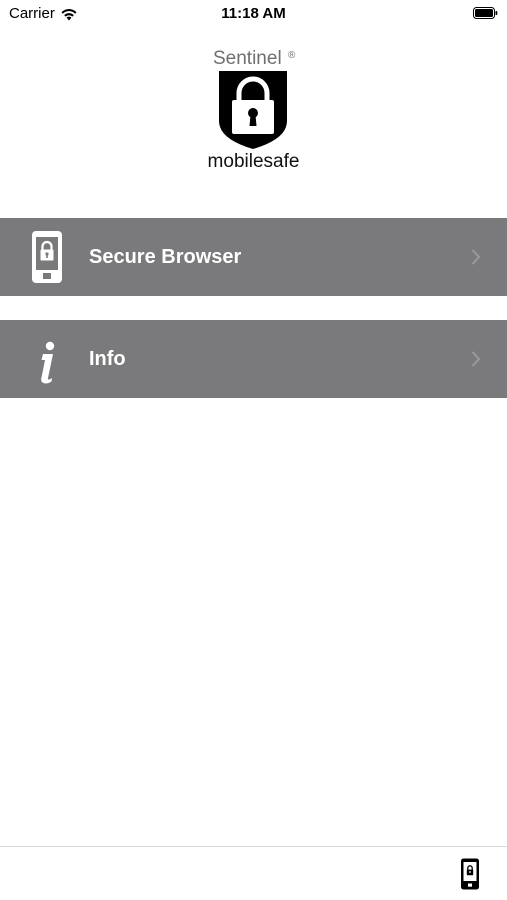 This screenshot has width=507, height=900. I want to click on info-icon, so click(48, 362).